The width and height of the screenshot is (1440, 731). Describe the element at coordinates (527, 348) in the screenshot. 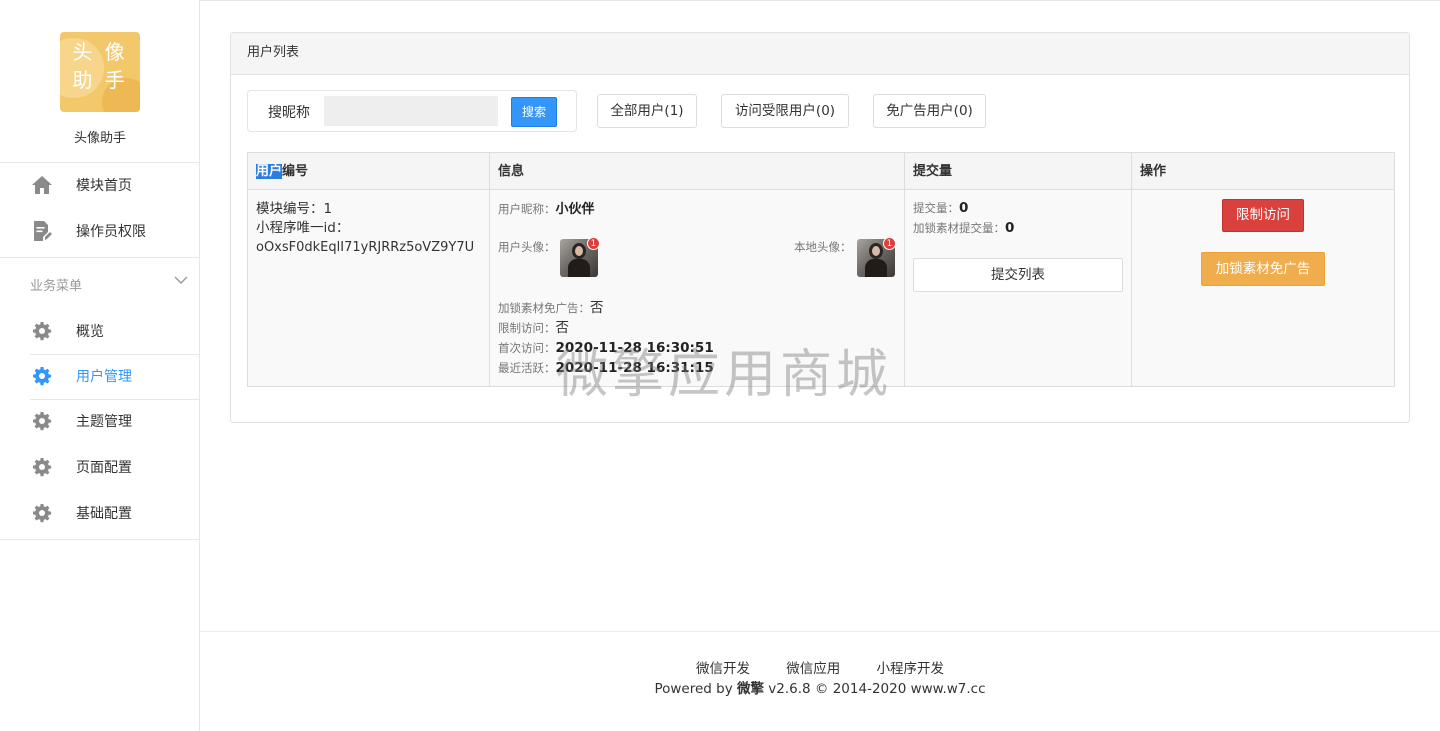

I see `first-visit-label: 首次访问：` at that location.